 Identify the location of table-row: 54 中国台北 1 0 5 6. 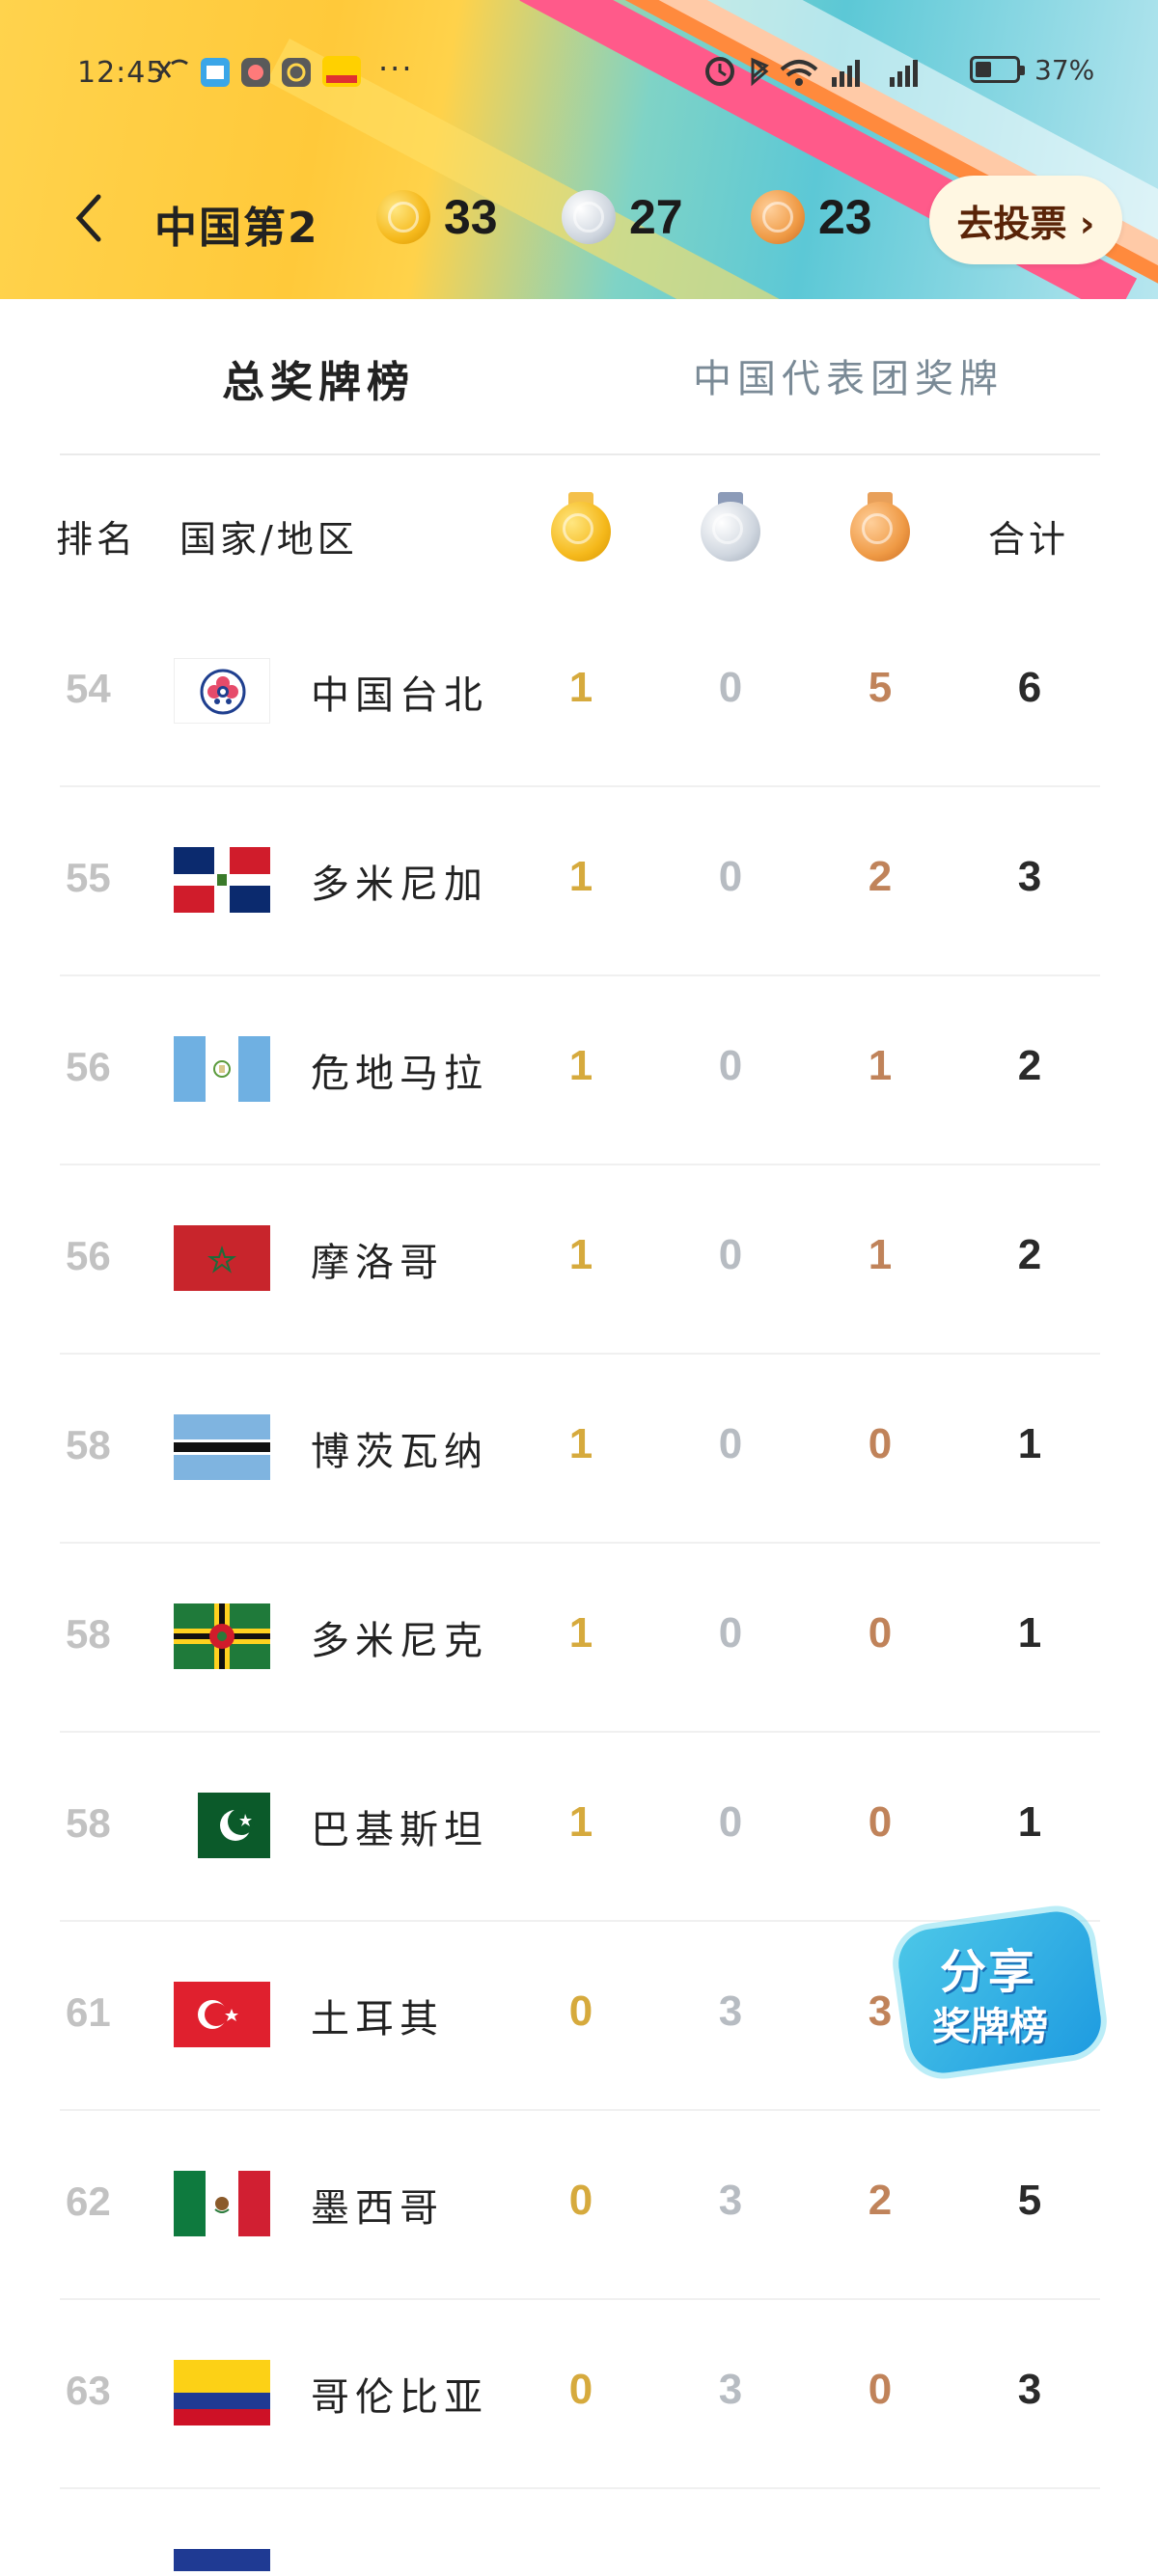
(579, 693).